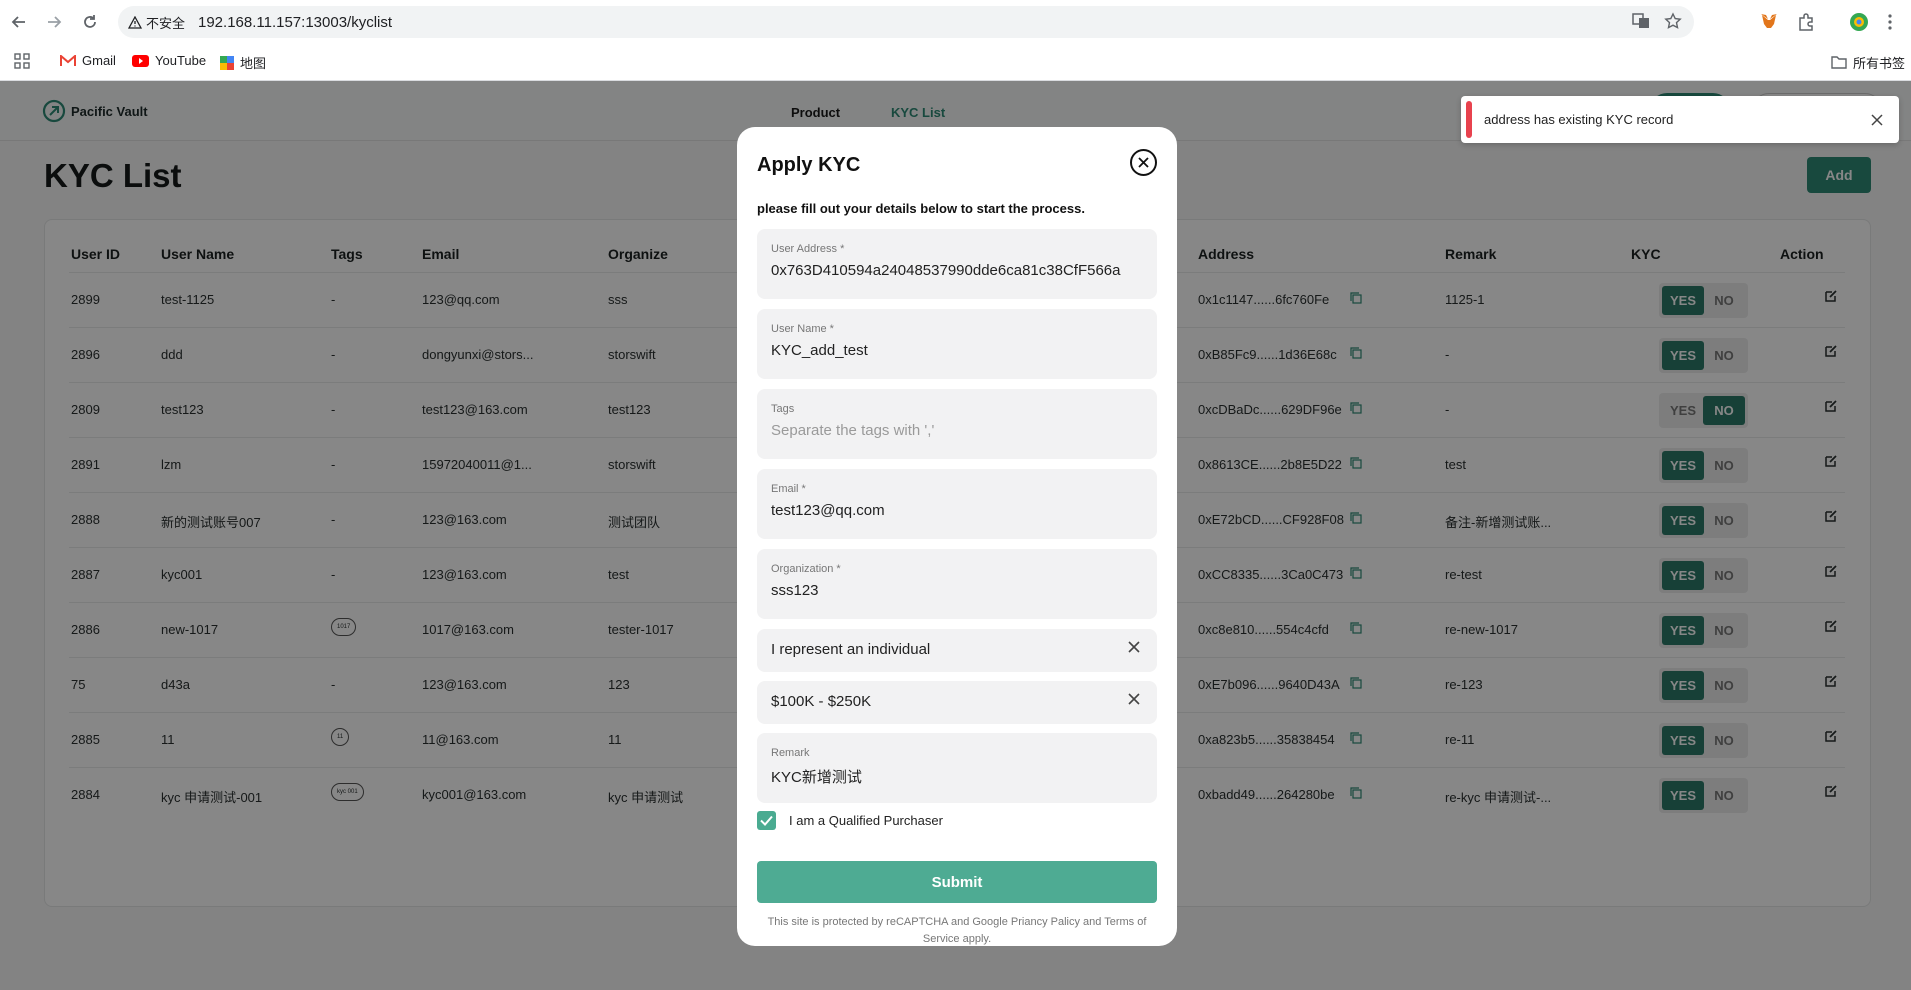 Image resolution: width=1911 pixels, height=990 pixels. I want to click on email-value: test123@qq.com, so click(828, 510).